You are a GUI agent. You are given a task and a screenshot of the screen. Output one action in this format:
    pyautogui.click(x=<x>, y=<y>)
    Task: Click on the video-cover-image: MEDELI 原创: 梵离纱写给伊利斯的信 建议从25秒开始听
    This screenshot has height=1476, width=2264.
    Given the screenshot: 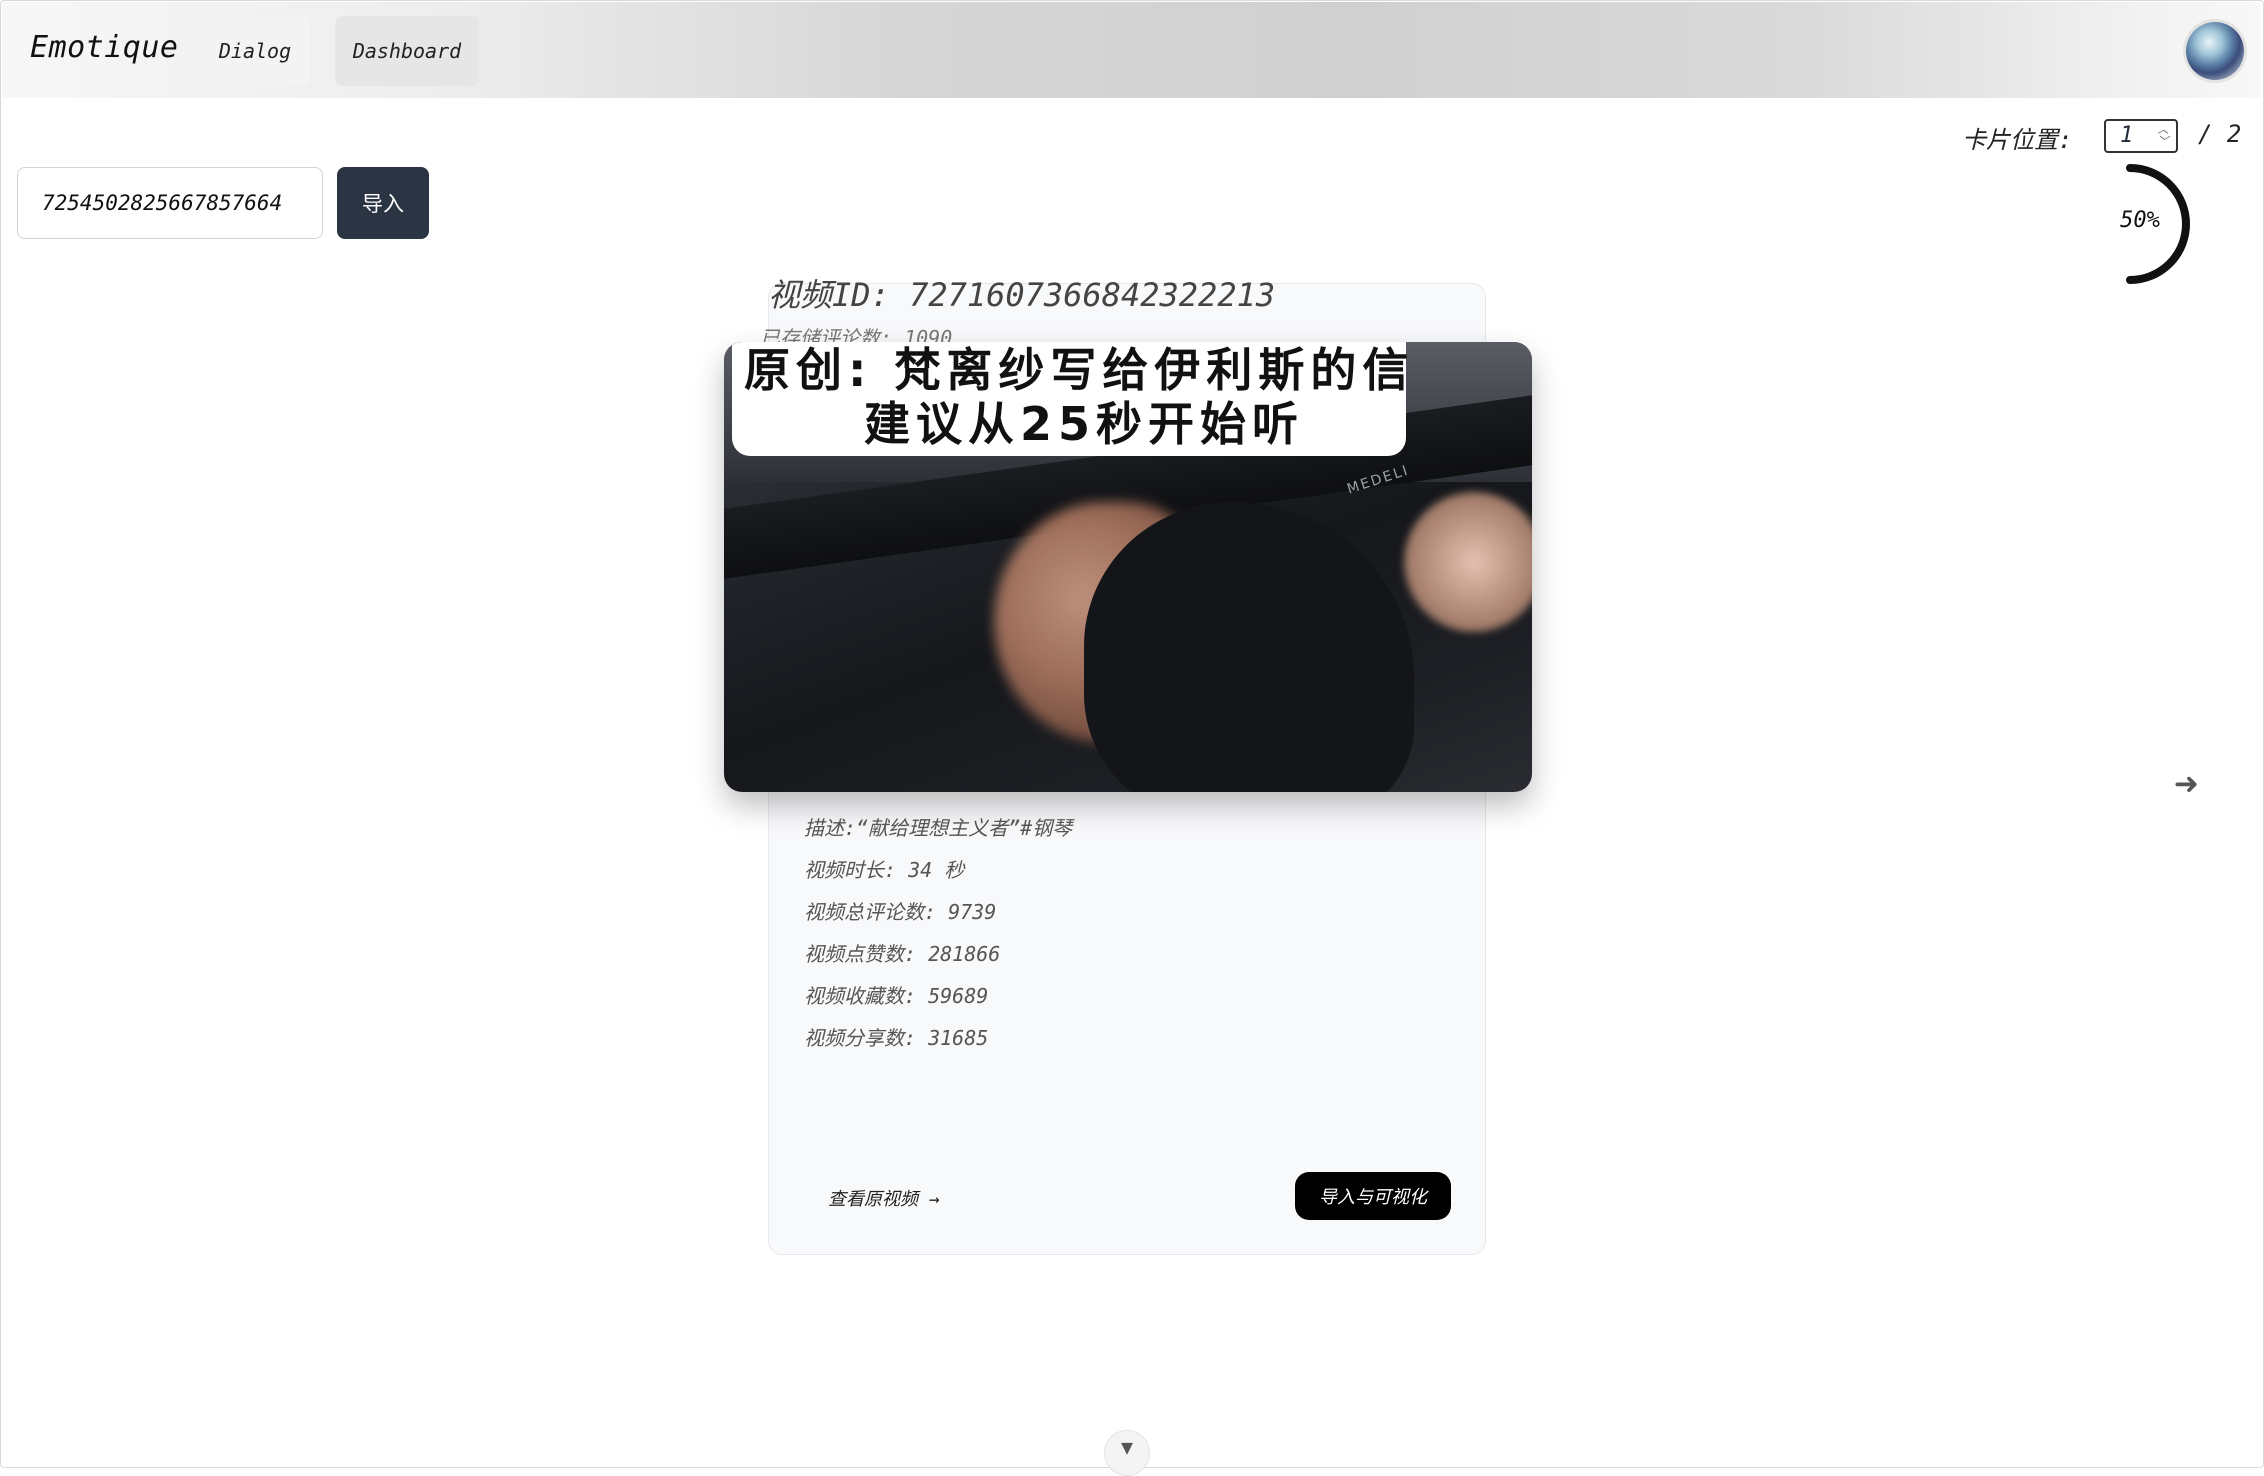 What is the action you would take?
    pyautogui.click(x=1128, y=567)
    